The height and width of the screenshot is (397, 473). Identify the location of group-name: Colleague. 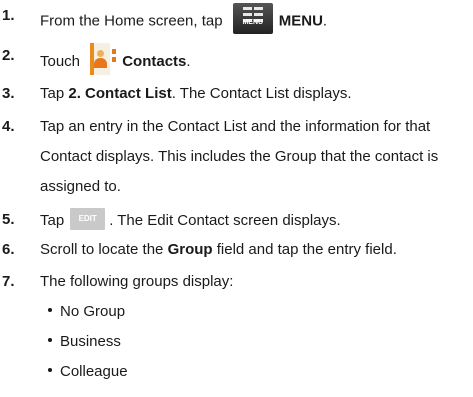
(94, 371).